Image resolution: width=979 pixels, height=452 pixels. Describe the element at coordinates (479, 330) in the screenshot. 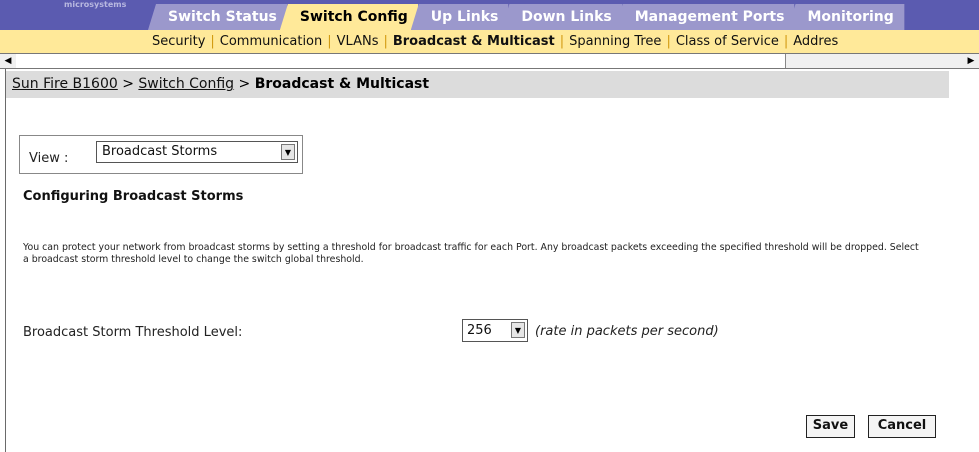

I see `threshold-select-value: 256` at that location.